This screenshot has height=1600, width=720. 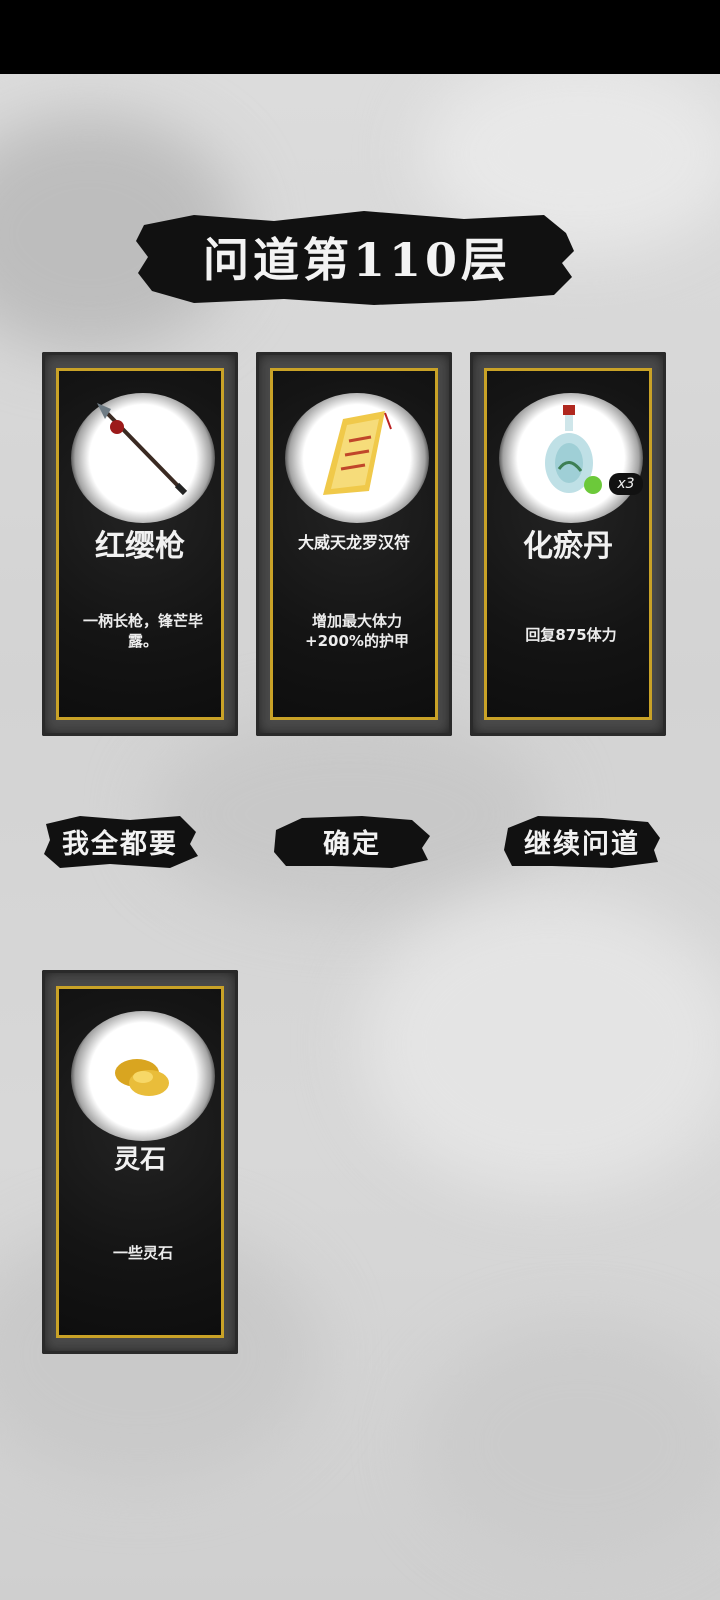 I want to click on item-description: 一柄长枪，锋芒毕露。, so click(x=142, y=631).